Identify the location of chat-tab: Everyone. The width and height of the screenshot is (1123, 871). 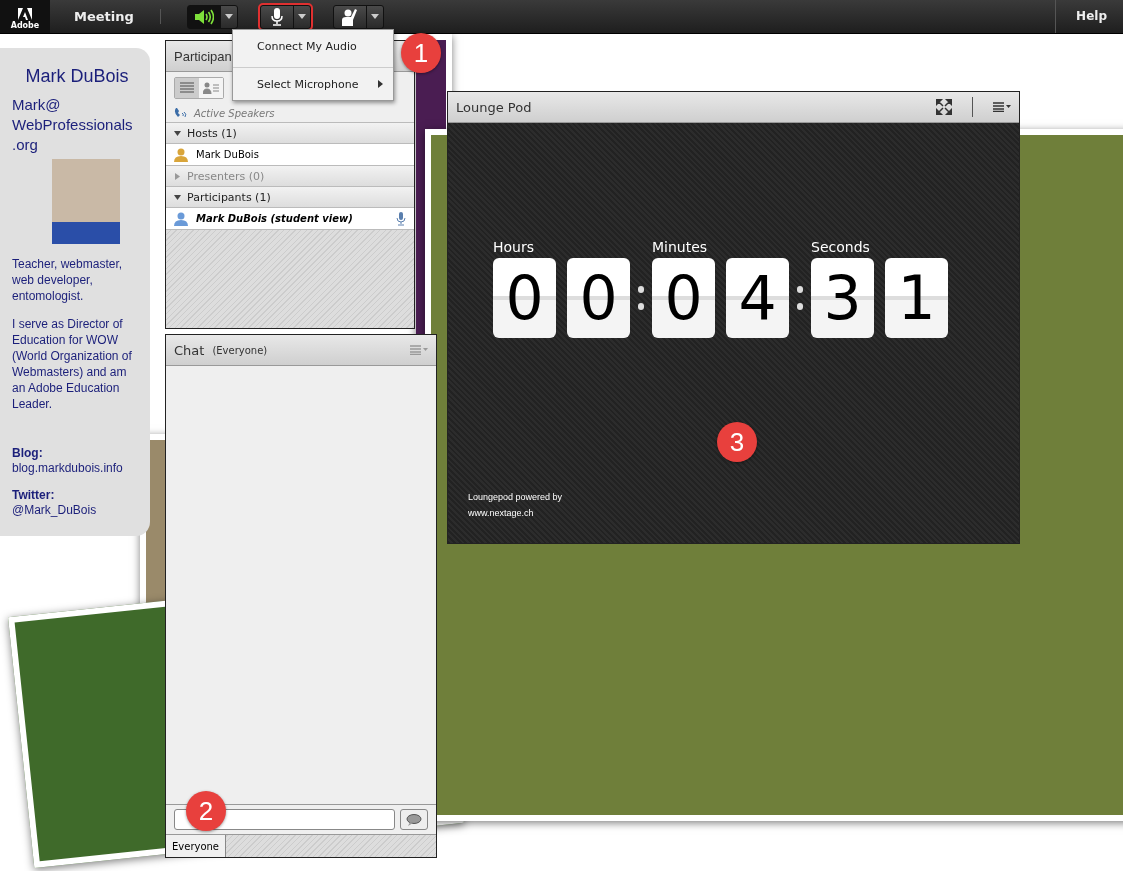
(196, 846).